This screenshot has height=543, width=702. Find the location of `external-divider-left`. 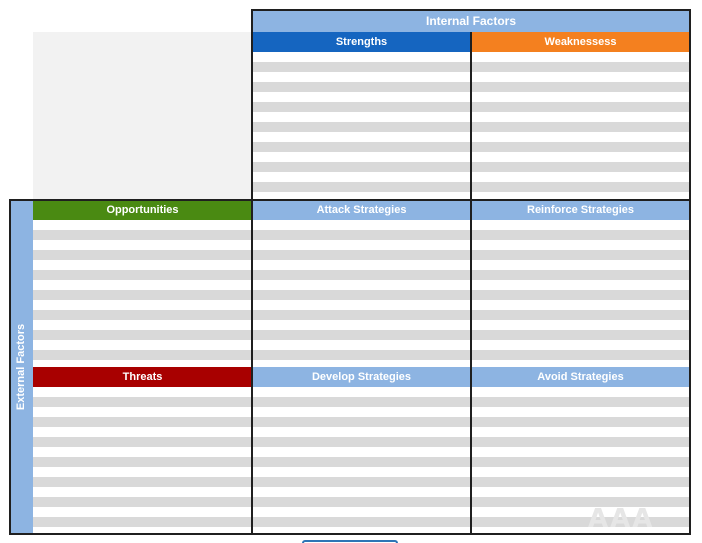

external-divider-left is located at coordinates (252, 367).